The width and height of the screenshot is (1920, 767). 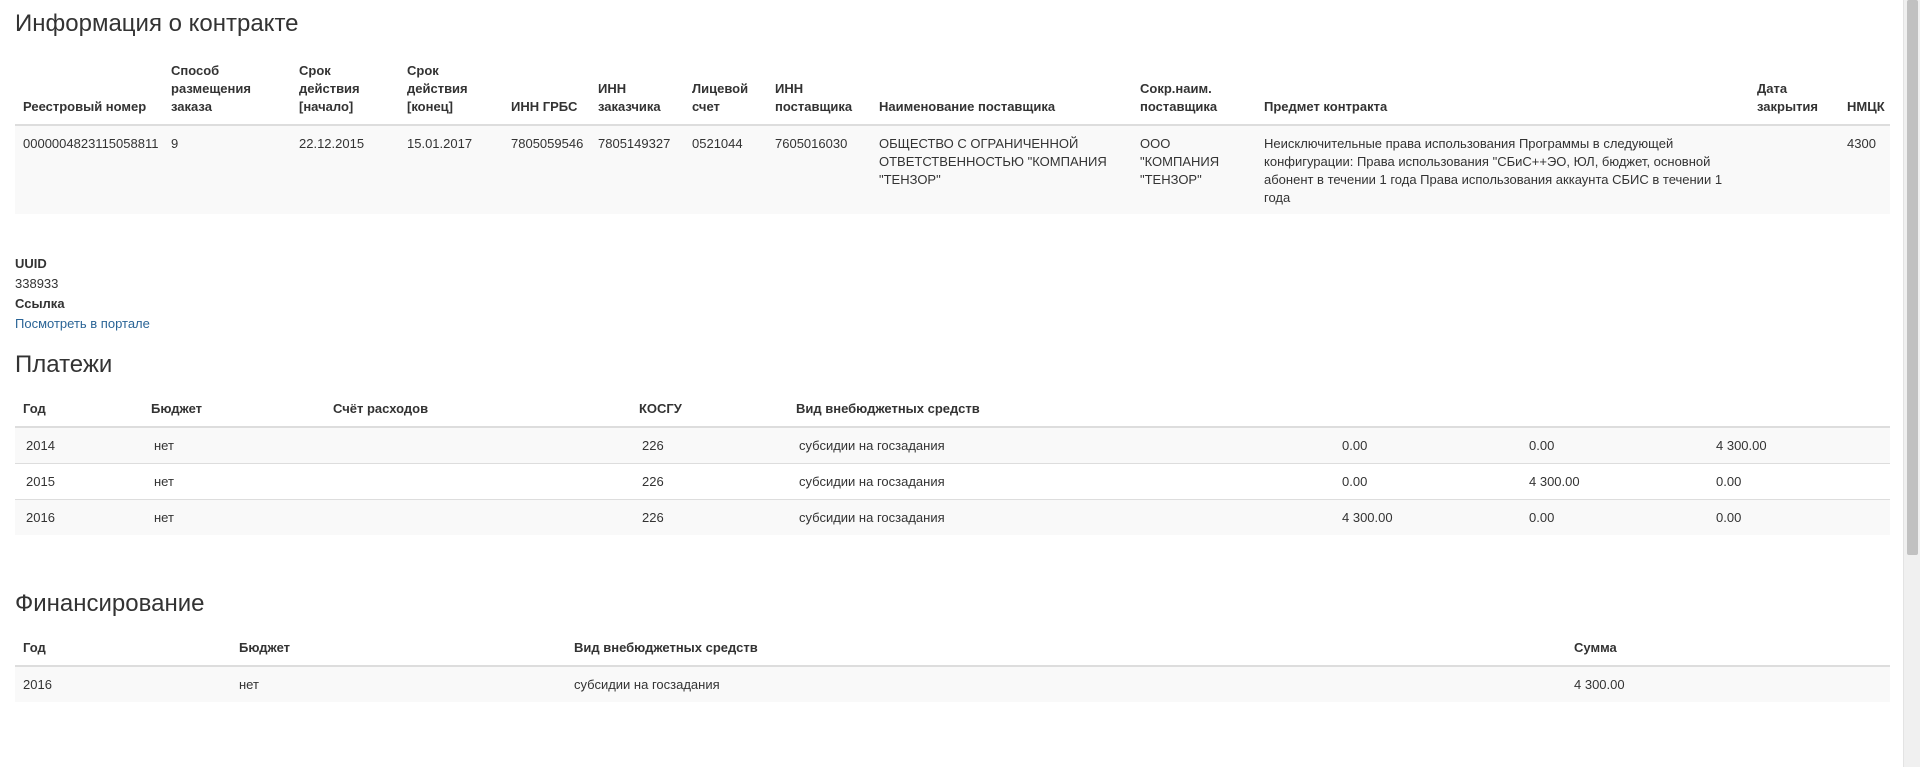 What do you see at coordinates (345, 90) in the screenshot?
I see `col-start: Срок действия [начало]` at bounding box center [345, 90].